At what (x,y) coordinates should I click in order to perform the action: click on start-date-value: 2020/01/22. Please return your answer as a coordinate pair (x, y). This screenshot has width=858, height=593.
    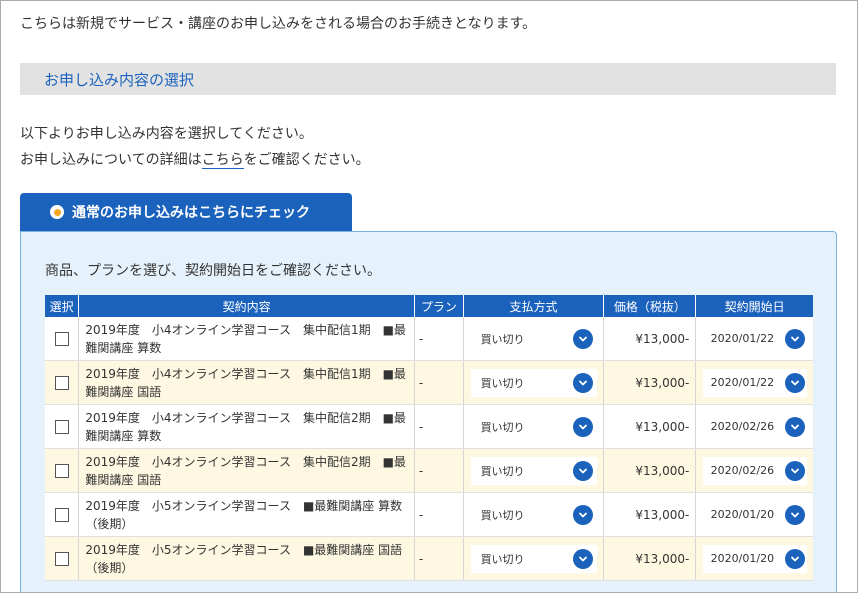
    Looking at the image, I should click on (742, 338).